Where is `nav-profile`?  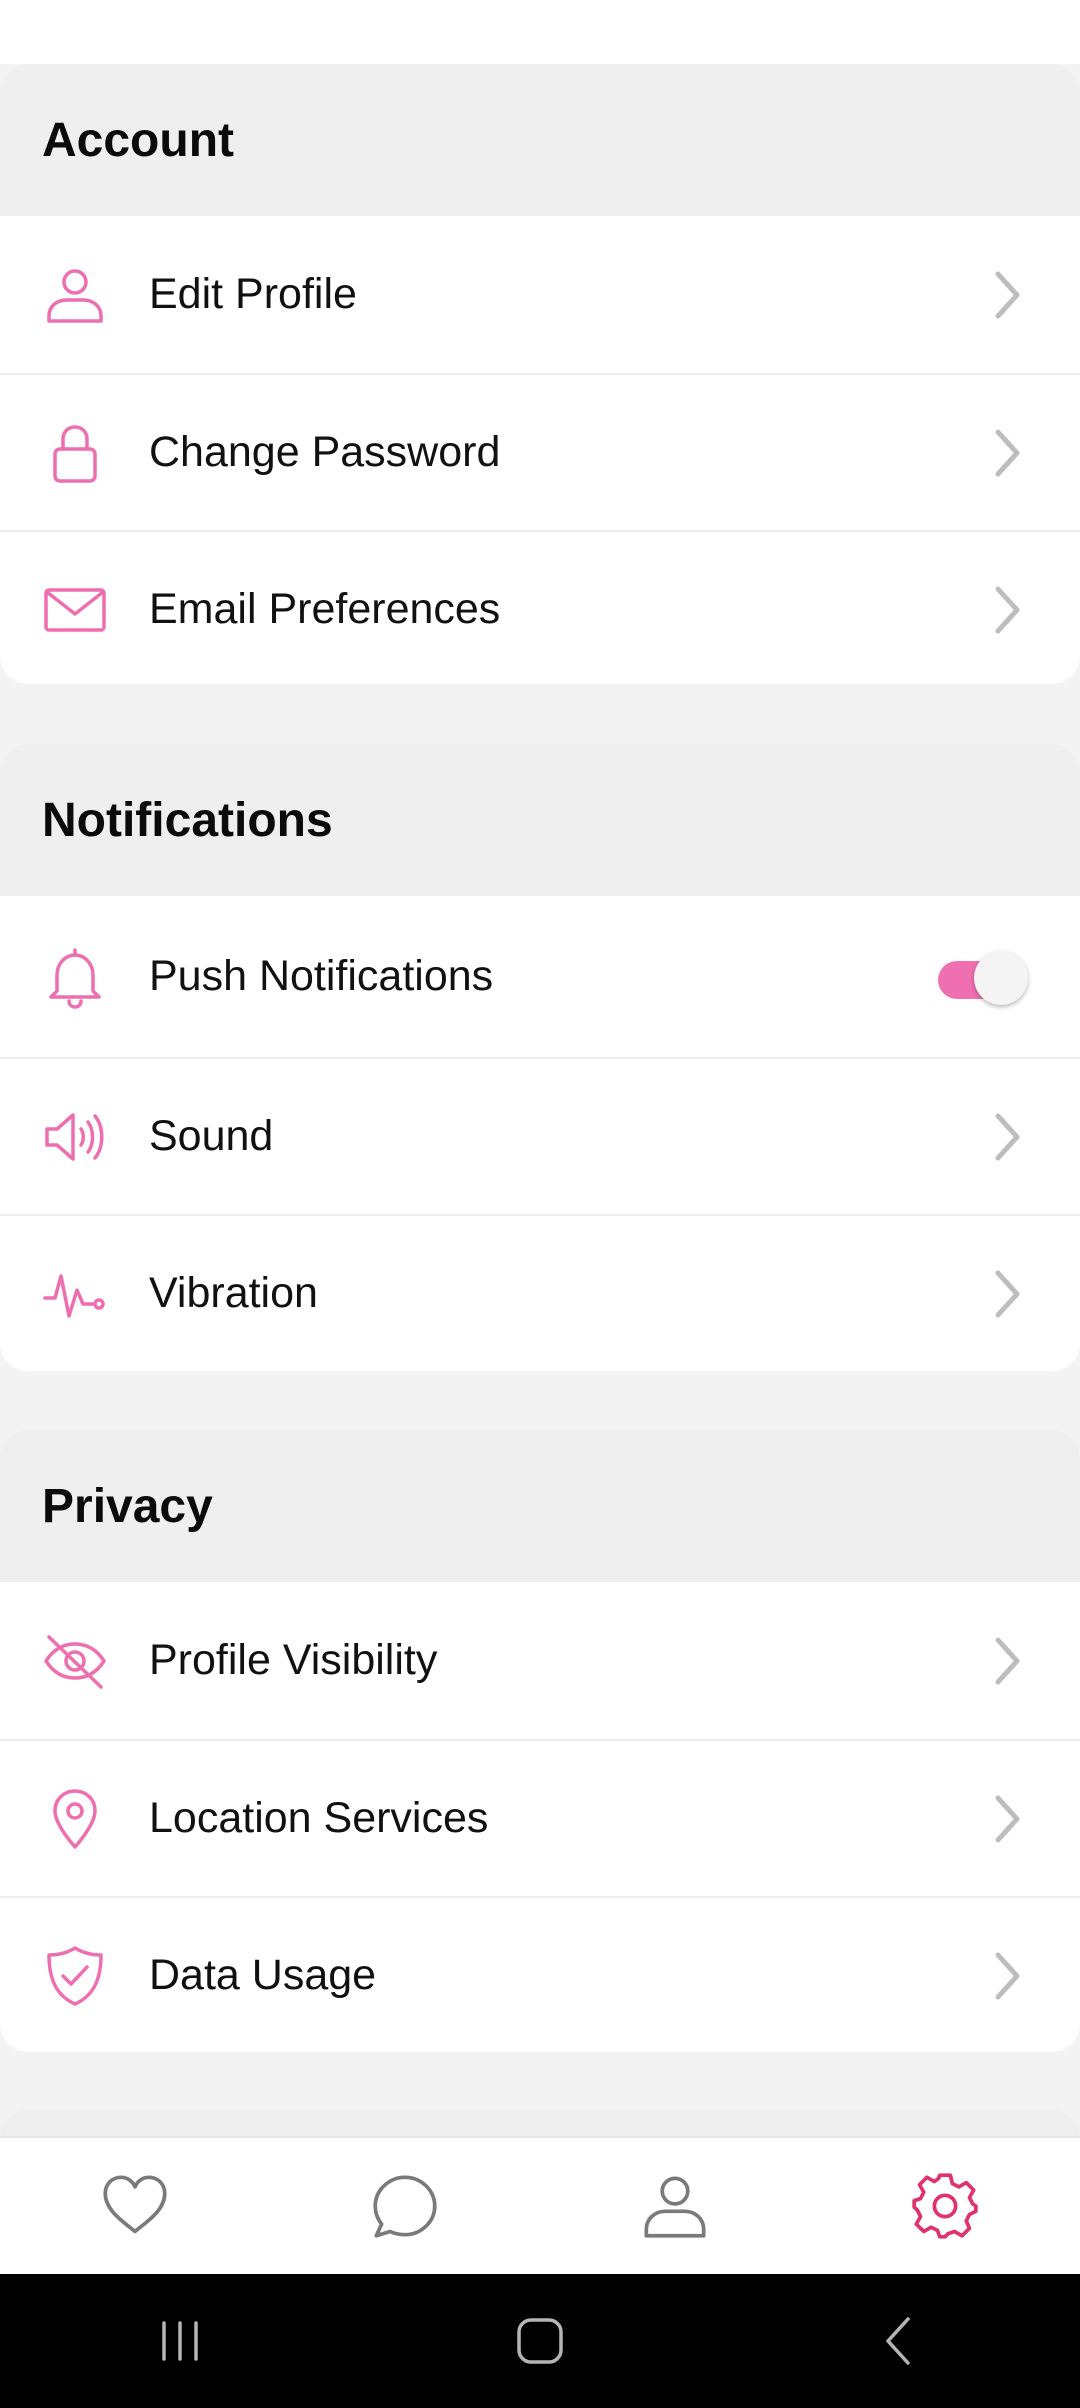
nav-profile is located at coordinates (675, 2206).